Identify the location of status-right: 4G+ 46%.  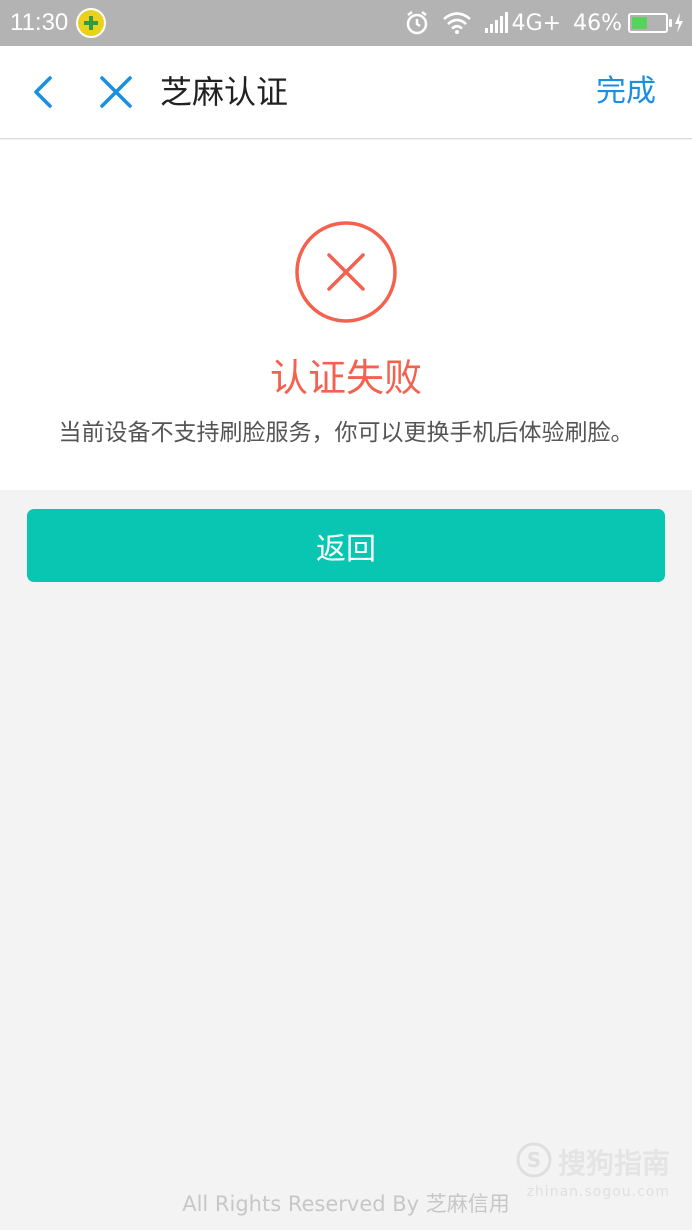
(544, 23).